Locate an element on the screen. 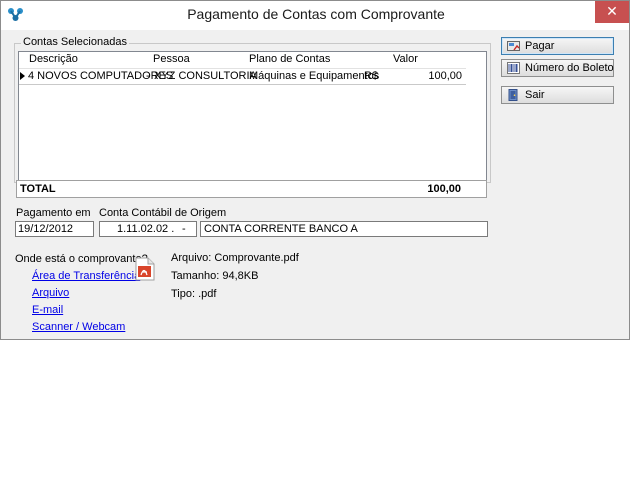  cell-pessoa: XYZ CONSULTORIA is located at coordinates (205, 76).